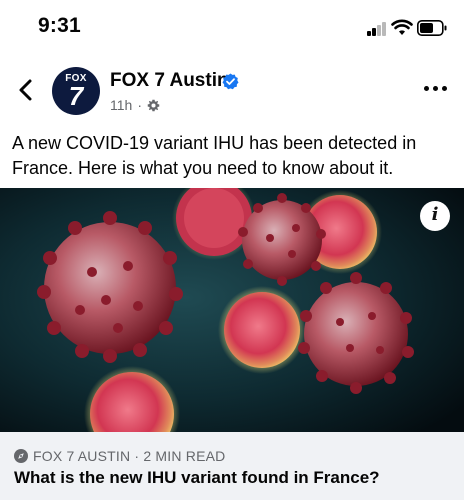  Describe the element at coordinates (129, 456) in the screenshot. I see `link-source-text: FOX 7 AUSTIN · 2 MIN READ` at that location.